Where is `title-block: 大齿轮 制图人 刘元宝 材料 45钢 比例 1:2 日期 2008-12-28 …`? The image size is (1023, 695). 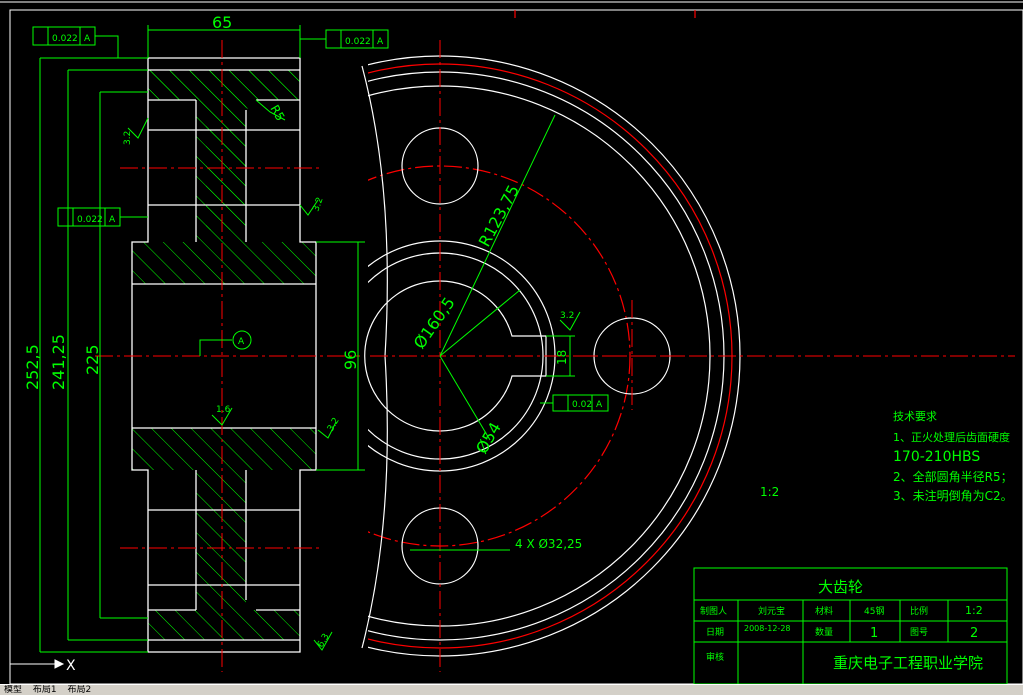 title-block: 大齿轮 制图人 刘元宝 材料 45钢 比例 1:2 日期 2008-12-28 … is located at coordinates (850, 626).